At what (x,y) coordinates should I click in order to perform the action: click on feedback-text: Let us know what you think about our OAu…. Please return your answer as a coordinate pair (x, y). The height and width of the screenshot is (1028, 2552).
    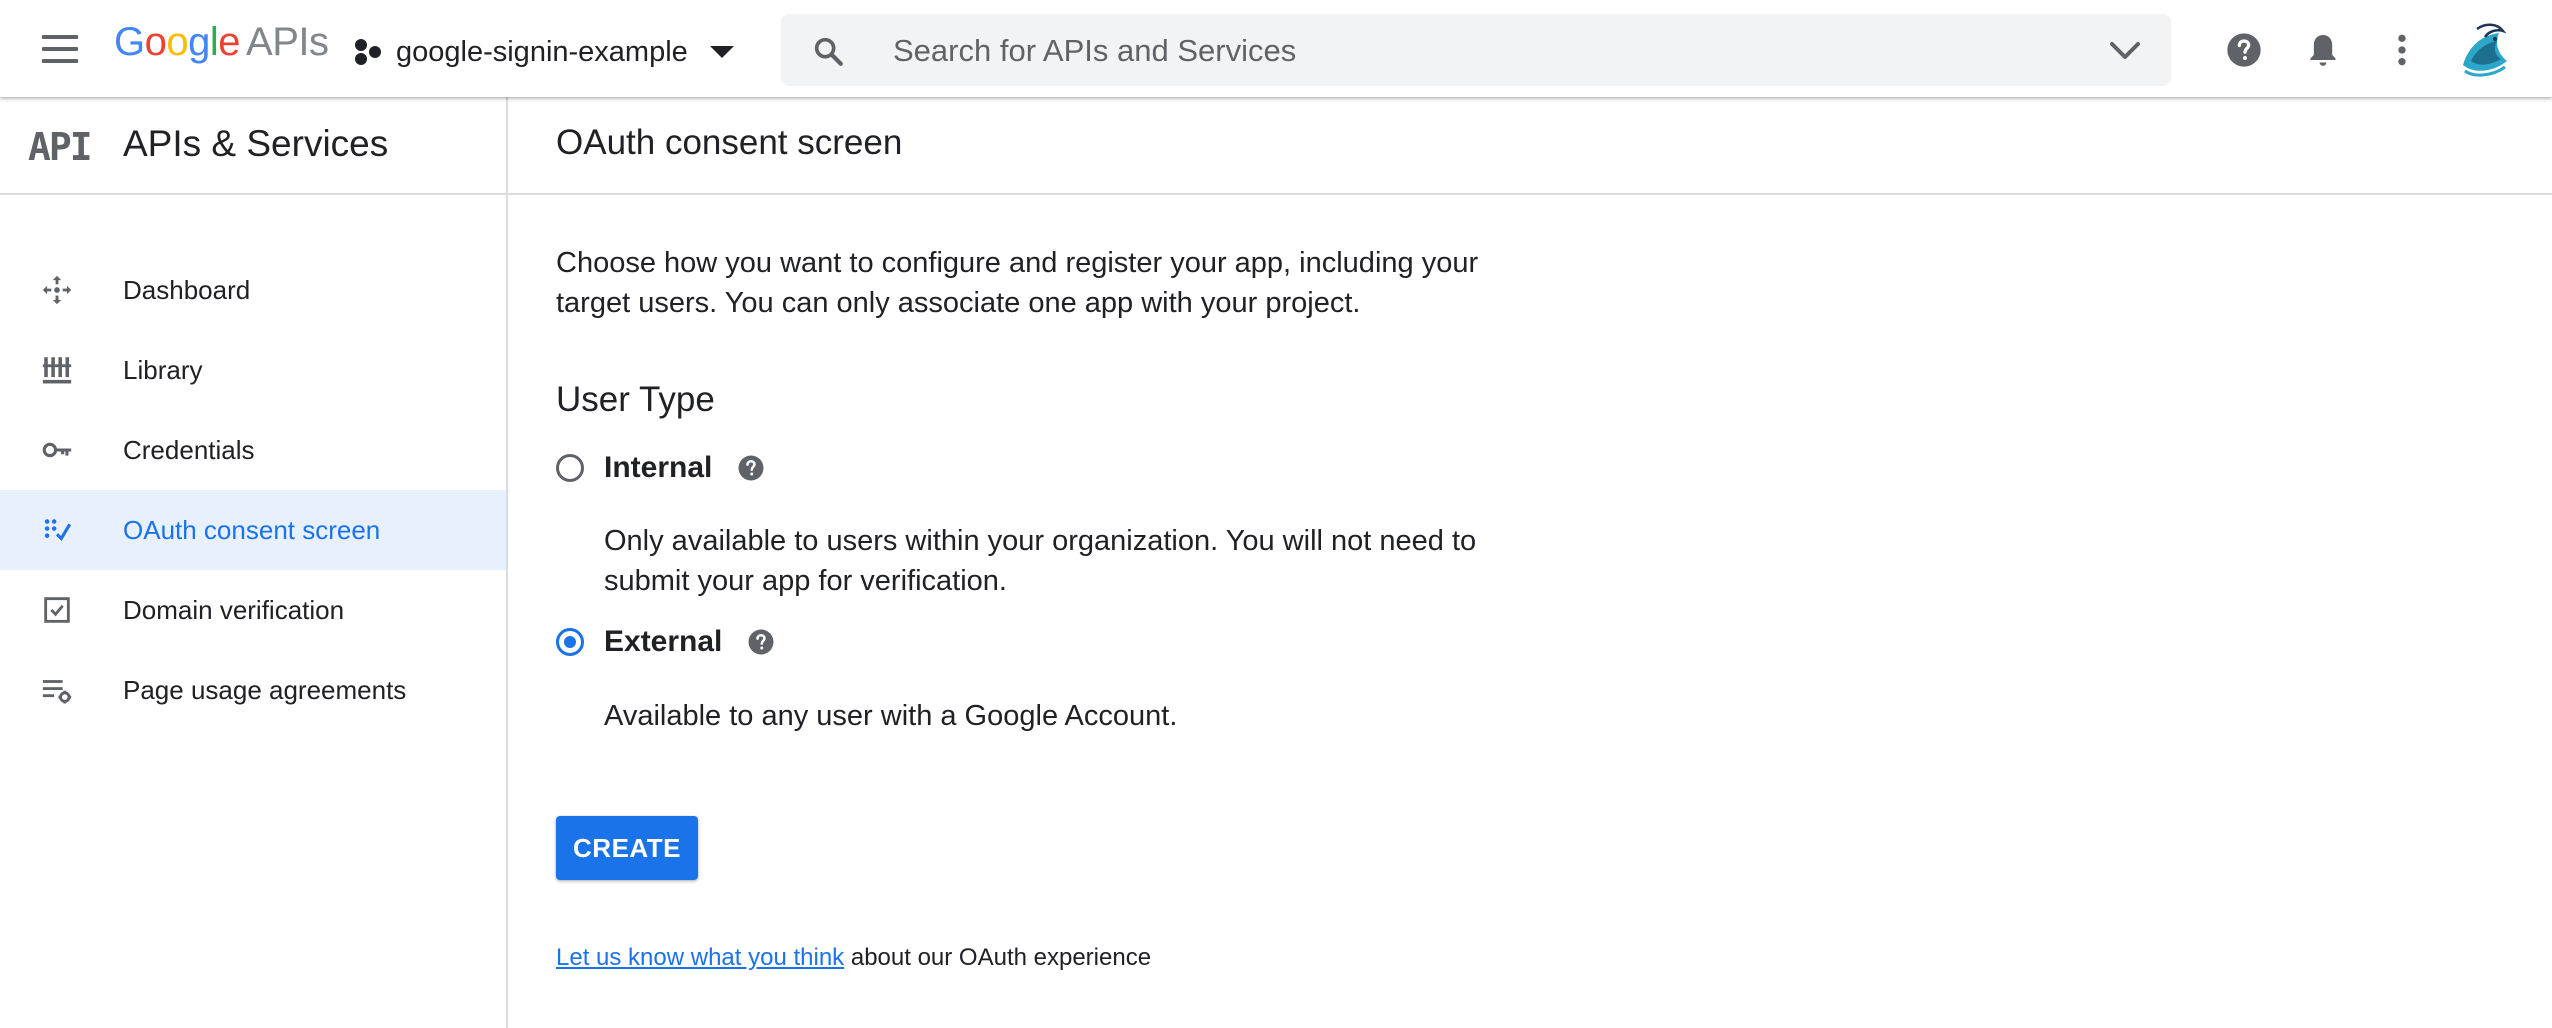
    Looking at the image, I should click on (853, 958).